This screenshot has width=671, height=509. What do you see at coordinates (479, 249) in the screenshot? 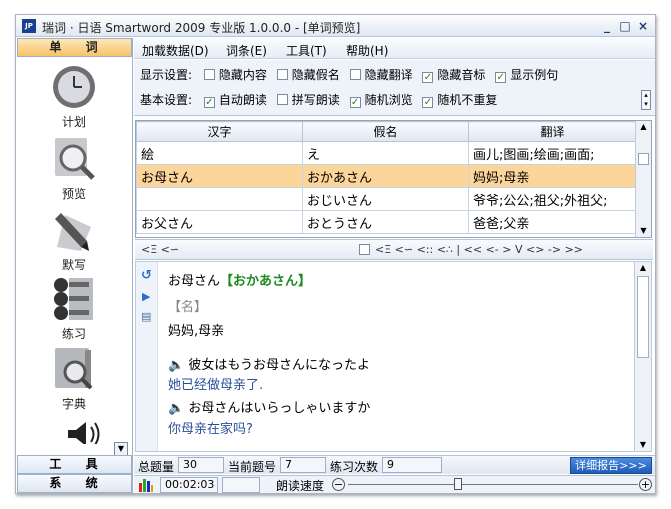
I see `nav-right-controls: <Ξ <∽ <:: <∴ | << <- > V <> -> >>` at bounding box center [479, 249].